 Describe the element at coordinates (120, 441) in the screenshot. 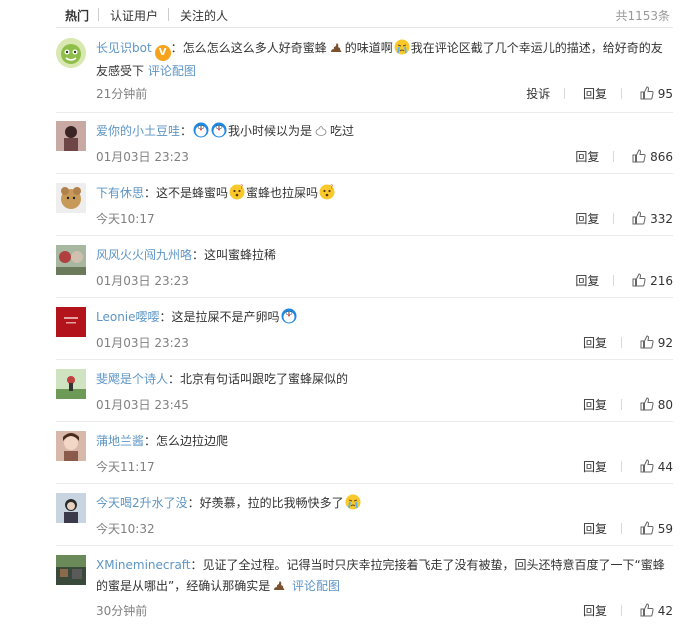

I see `username: 蒲地兰酱` at that location.